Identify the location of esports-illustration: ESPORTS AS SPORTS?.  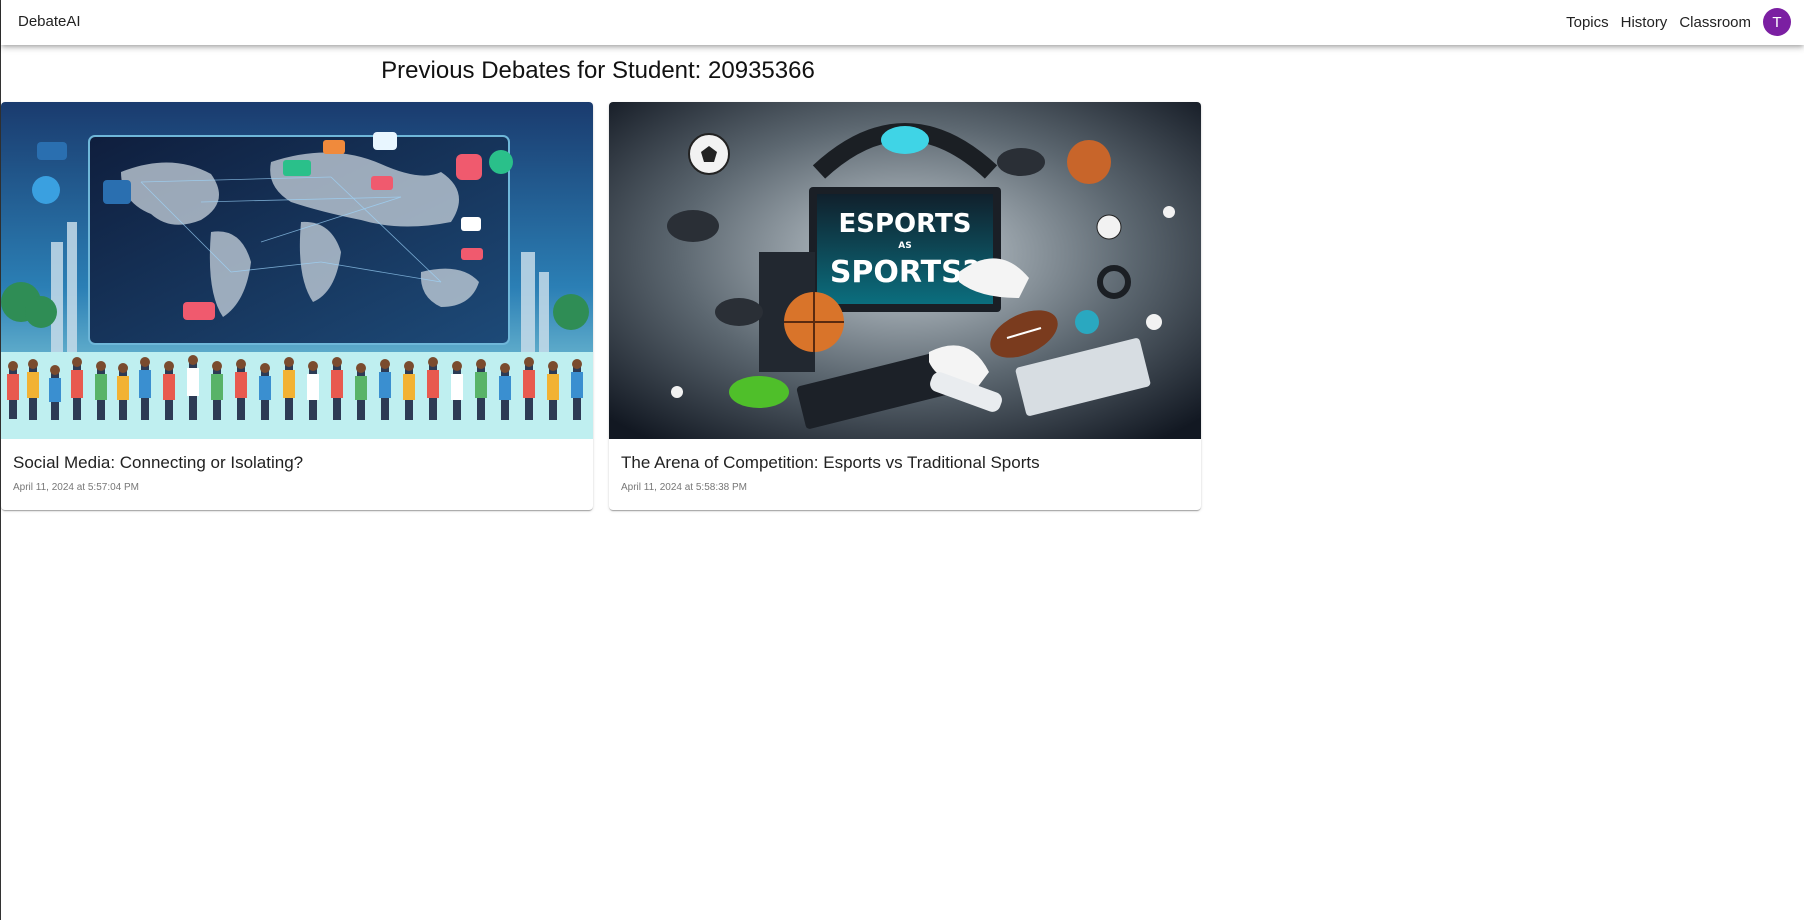
(905, 270).